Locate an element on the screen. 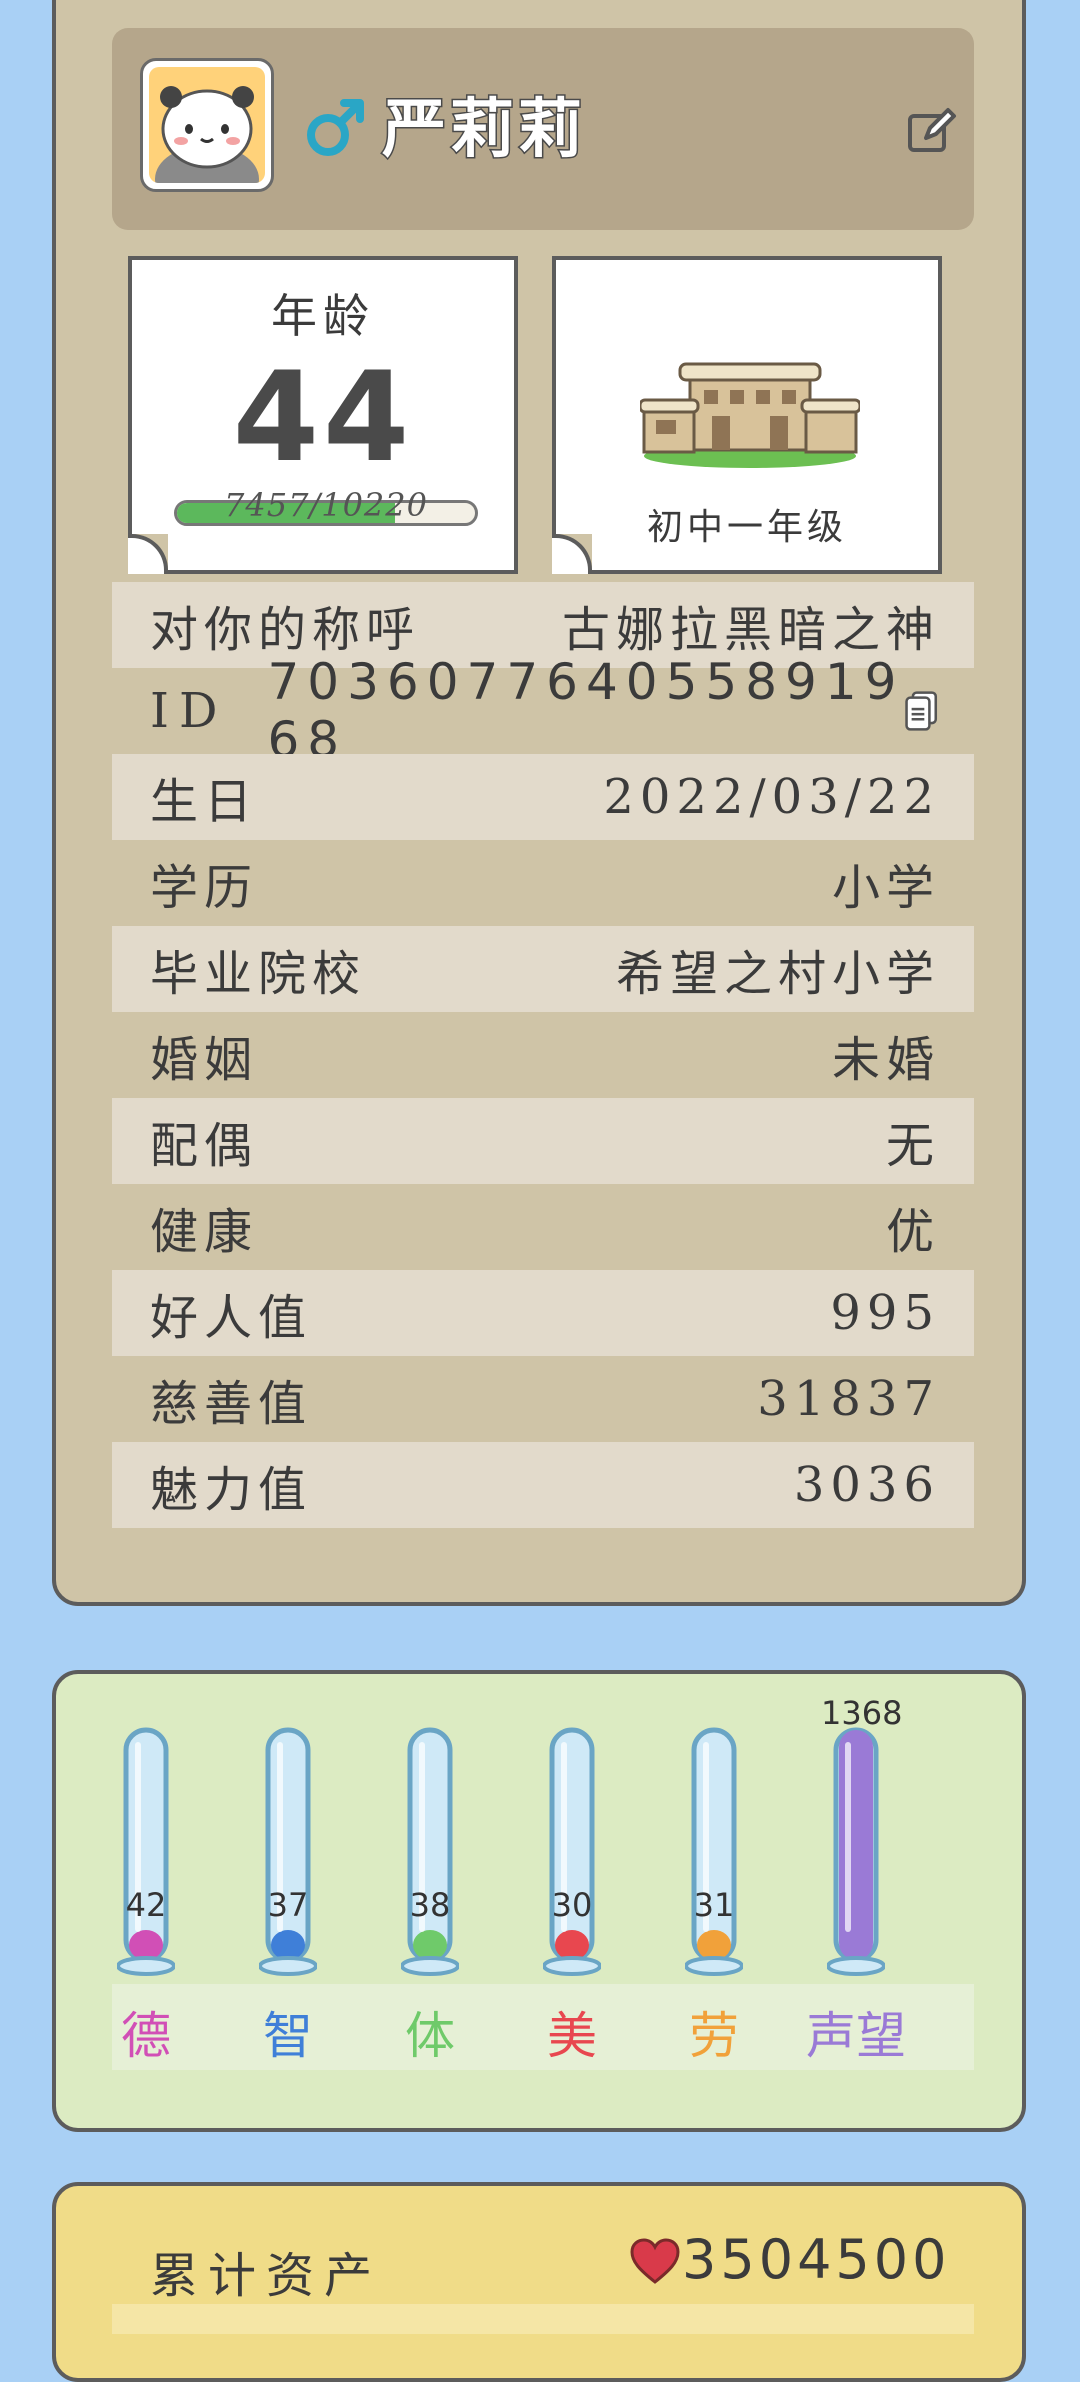  info-value: 优 is located at coordinates (912, 1232).